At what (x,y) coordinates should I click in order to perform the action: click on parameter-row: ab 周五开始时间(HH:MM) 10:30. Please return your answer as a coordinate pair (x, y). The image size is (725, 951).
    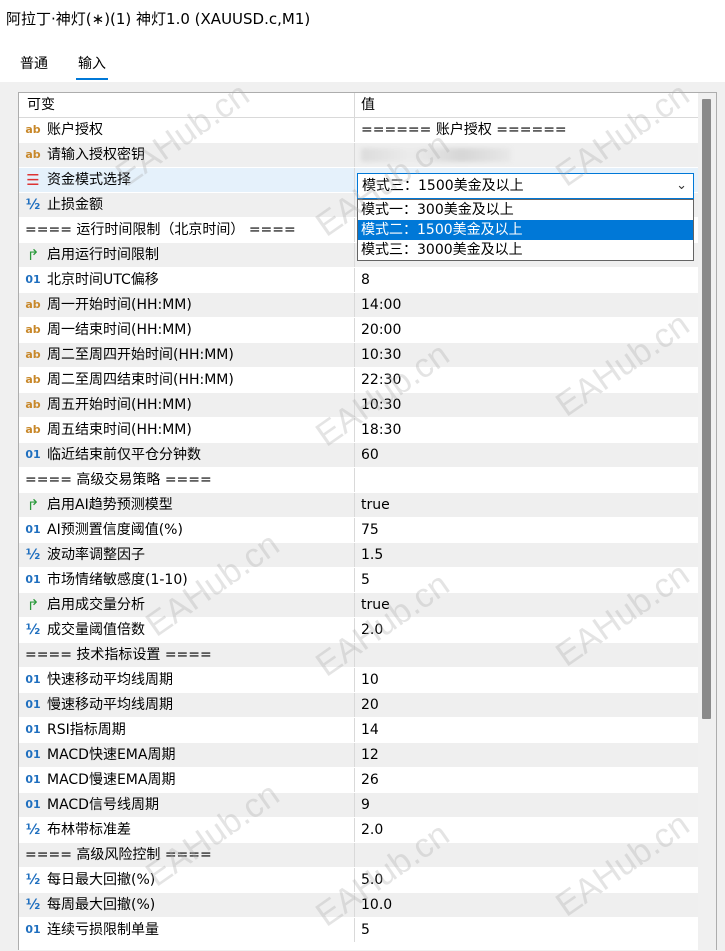
    Looking at the image, I should click on (358, 405).